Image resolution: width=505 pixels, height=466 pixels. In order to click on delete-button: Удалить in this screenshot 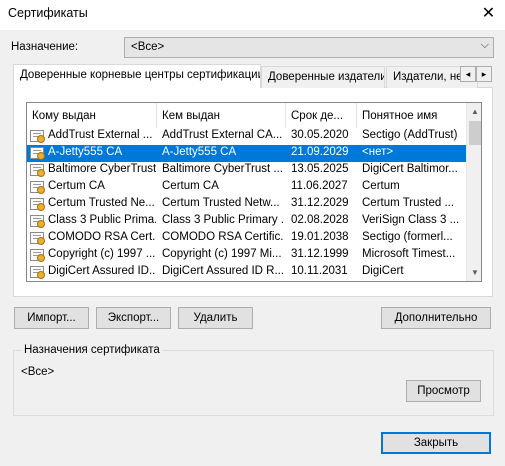, I will do `click(215, 318)`.